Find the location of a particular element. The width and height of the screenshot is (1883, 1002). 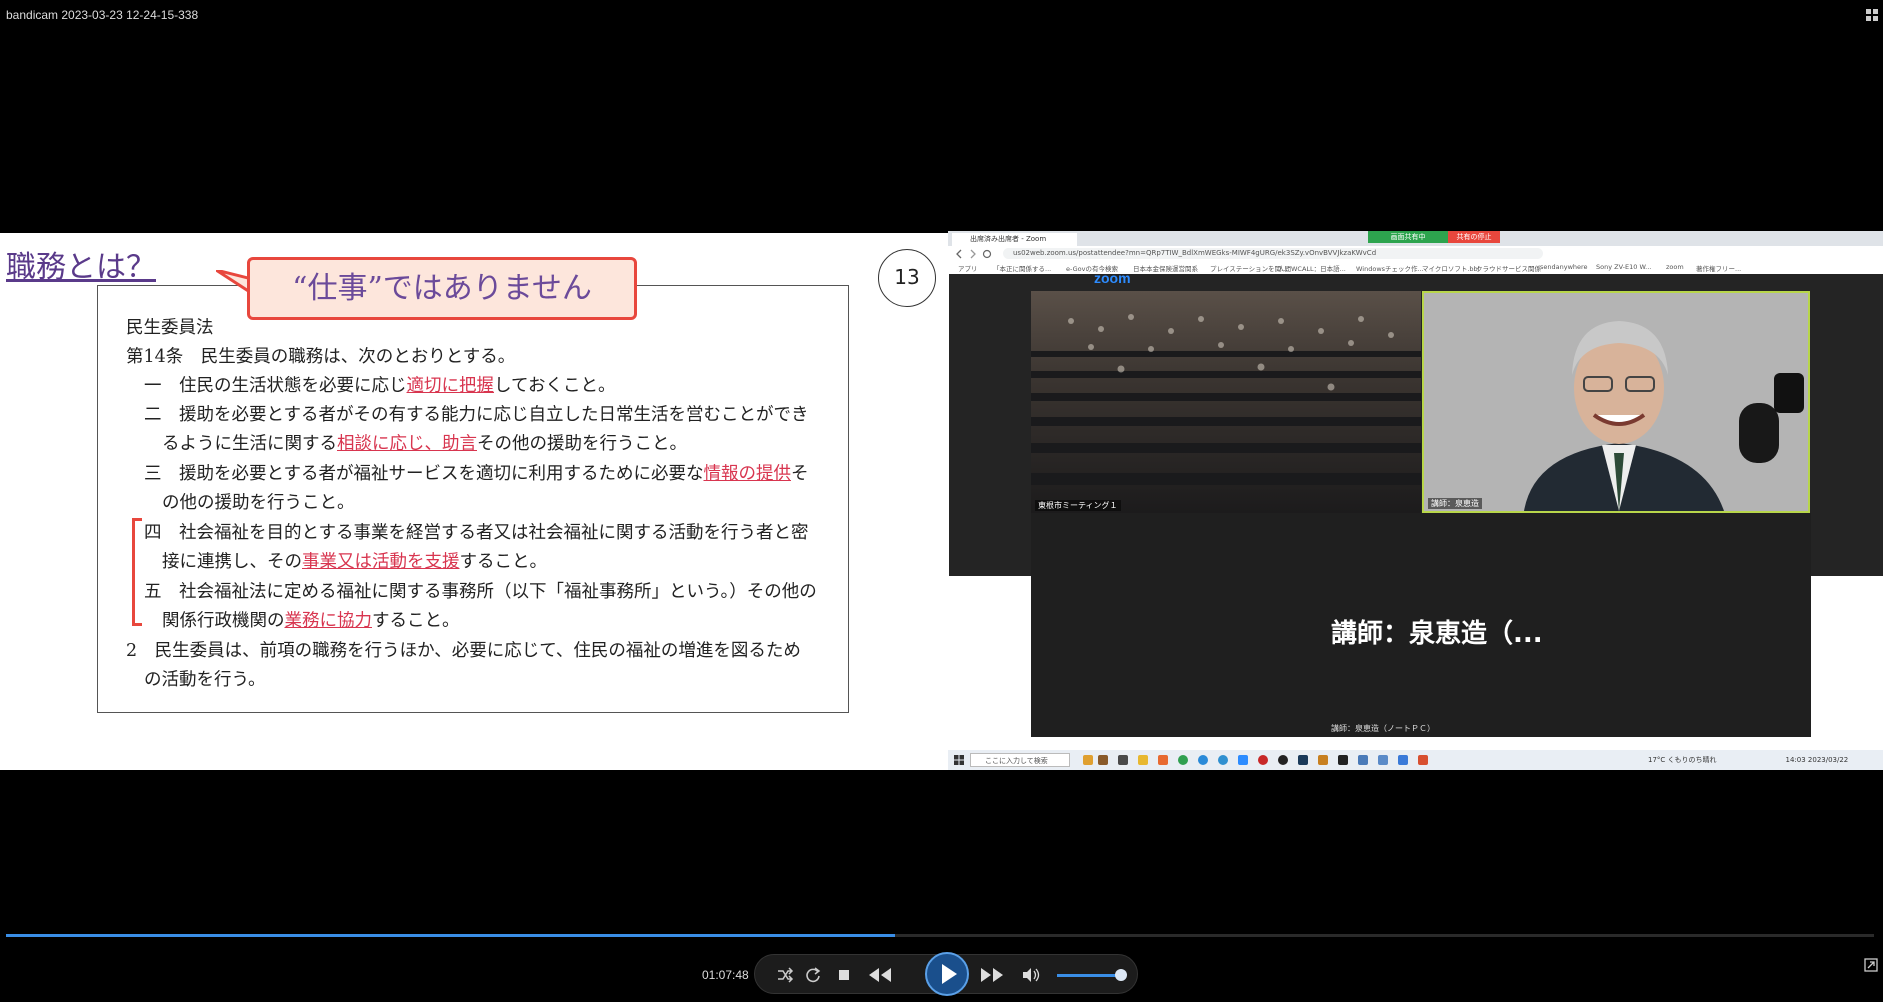

stop-share-button: 共有の停止 is located at coordinates (1474, 237).